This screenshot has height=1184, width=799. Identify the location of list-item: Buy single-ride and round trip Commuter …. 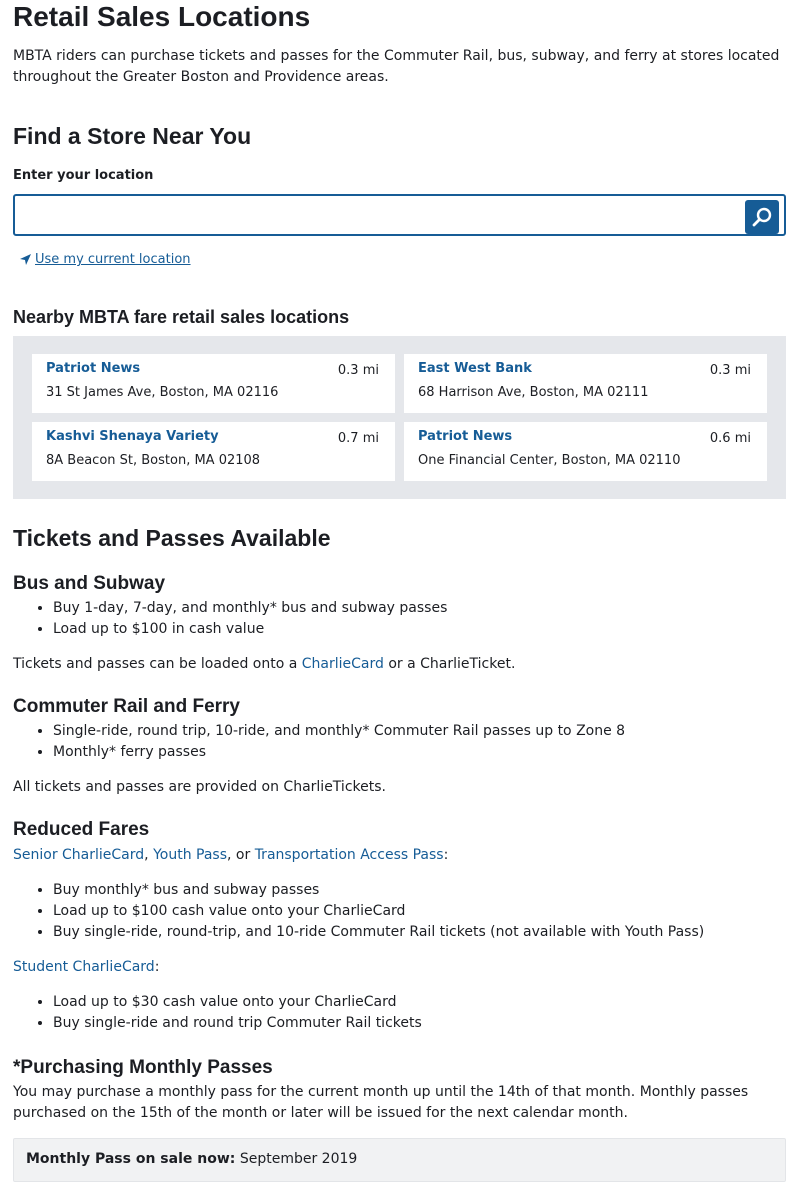
(419, 1023).